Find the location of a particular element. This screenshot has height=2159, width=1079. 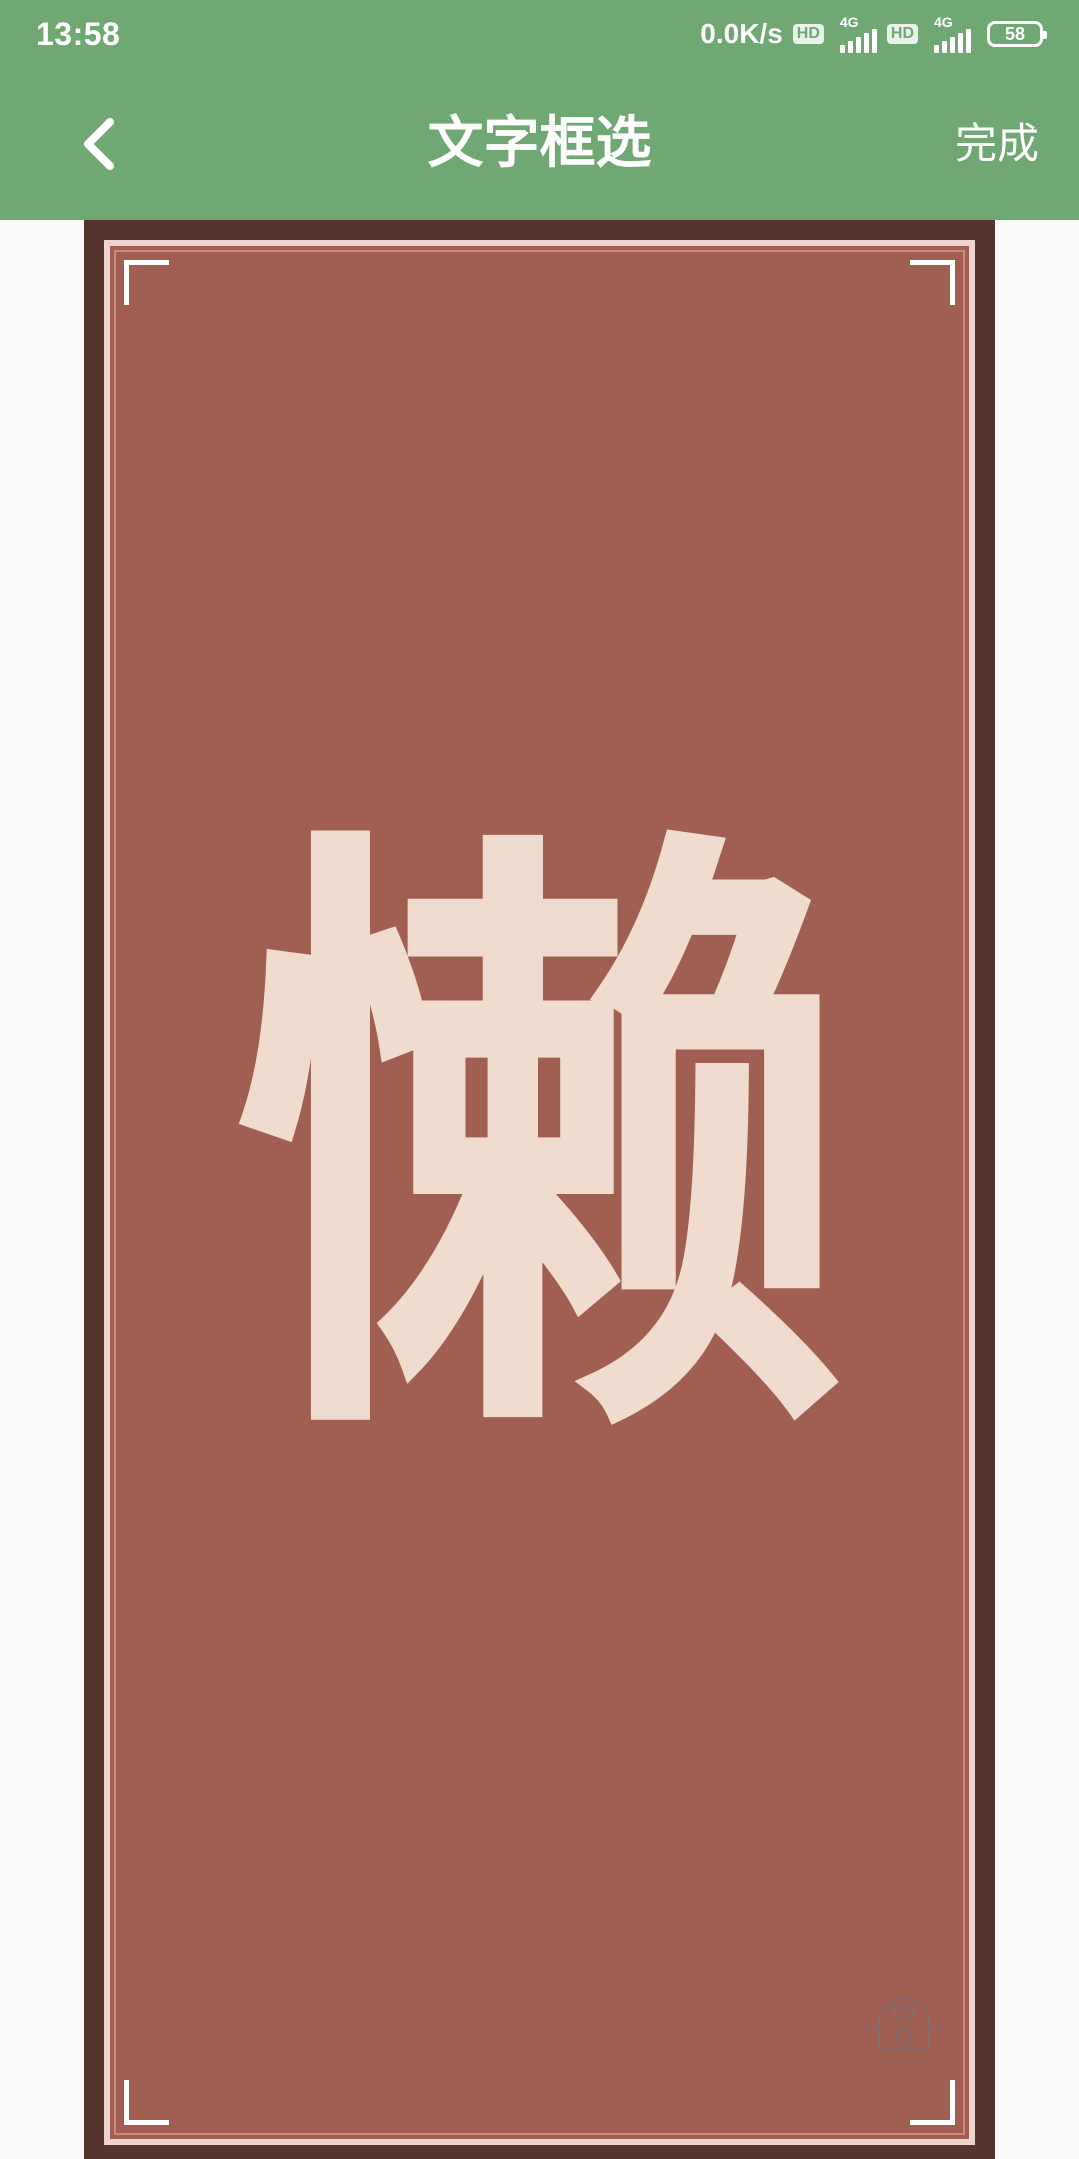

app-bar: 文字框选 完成 is located at coordinates (539, 144).